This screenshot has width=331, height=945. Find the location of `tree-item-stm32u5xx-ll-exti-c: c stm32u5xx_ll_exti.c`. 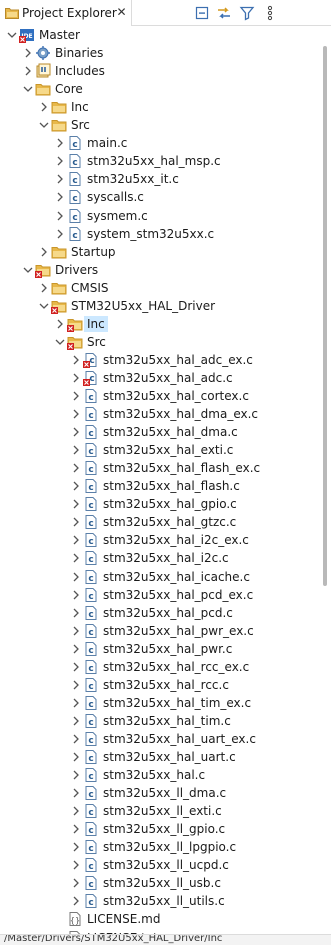

tree-item-stm32u5xx-ll-exti-c: c stm32u5xx_ll_exti.c is located at coordinates (159, 811).